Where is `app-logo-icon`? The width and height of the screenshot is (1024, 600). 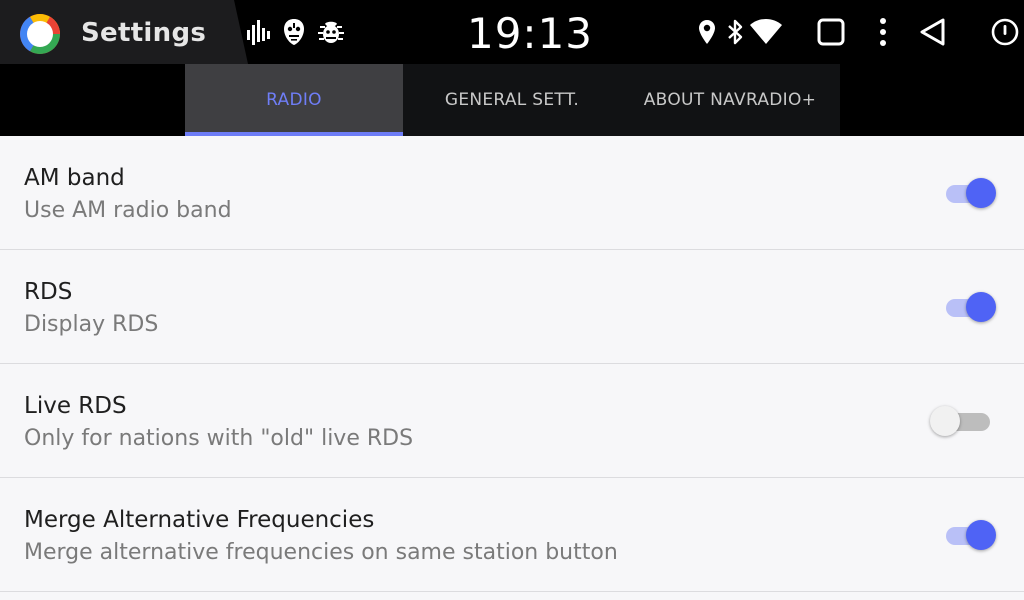 app-logo-icon is located at coordinates (40, 34).